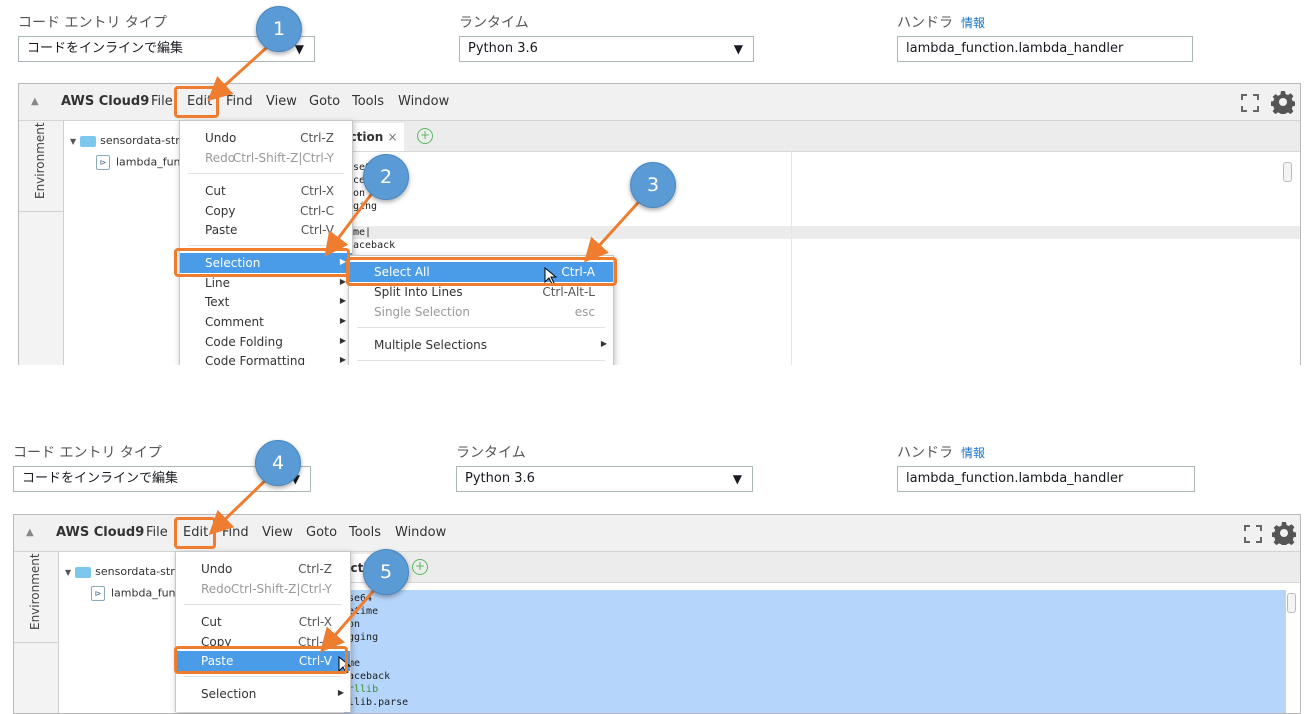  What do you see at coordinates (196, 102) in the screenshot?
I see `highlight-edit-menu` at bounding box center [196, 102].